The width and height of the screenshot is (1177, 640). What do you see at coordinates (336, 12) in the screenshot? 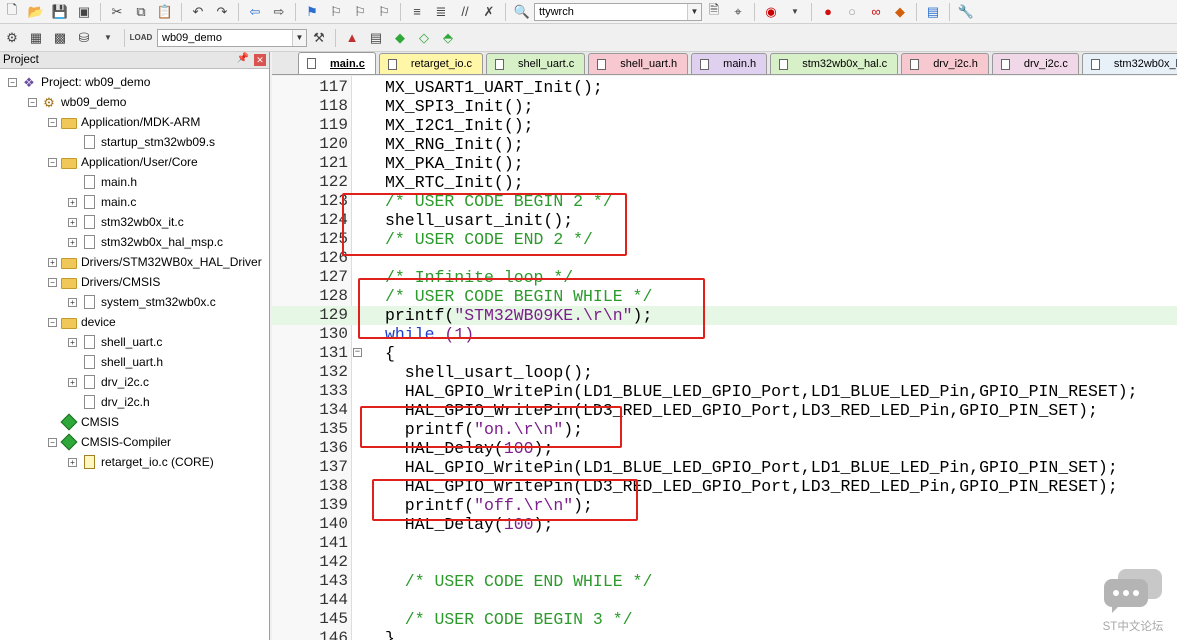
I see `prev-bookmark-icon: ⚐` at bounding box center [336, 12].